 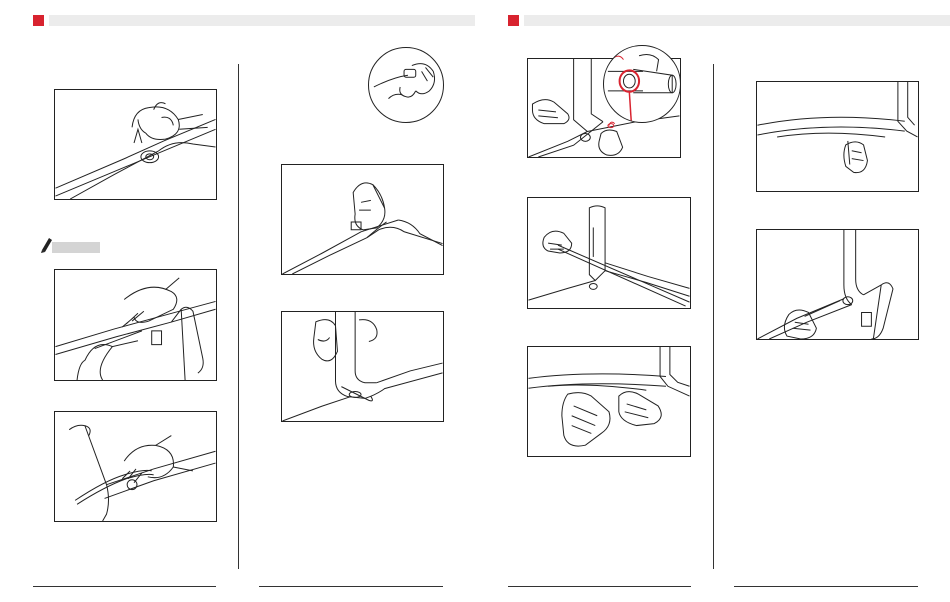 What do you see at coordinates (262, 20) in the screenshot?
I see `header-bar-left` at bounding box center [262, 20].